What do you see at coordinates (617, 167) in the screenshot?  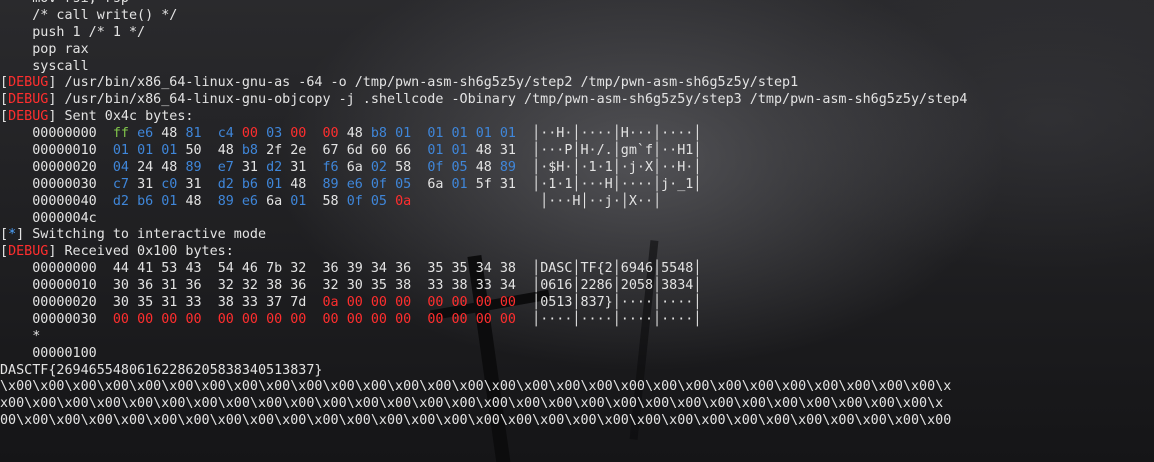 I see `hexdump-ascii: ·$H·│·1·1│·j·X│··H·` at bounding box center [617, 167].